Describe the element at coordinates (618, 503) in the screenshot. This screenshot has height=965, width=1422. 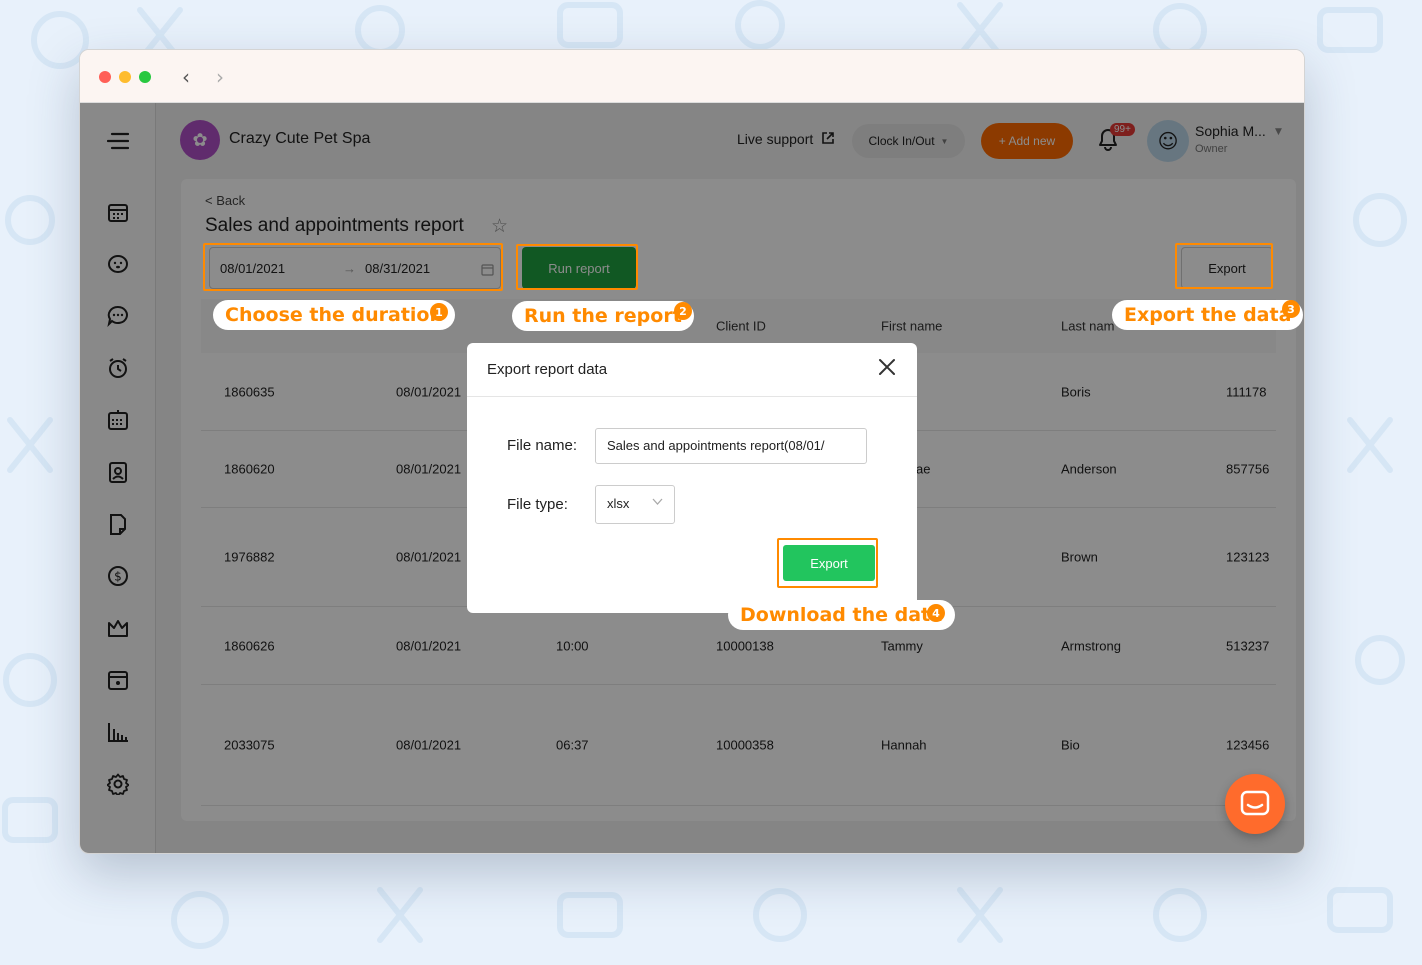
I see `file-type-value: xlsx` at that location.